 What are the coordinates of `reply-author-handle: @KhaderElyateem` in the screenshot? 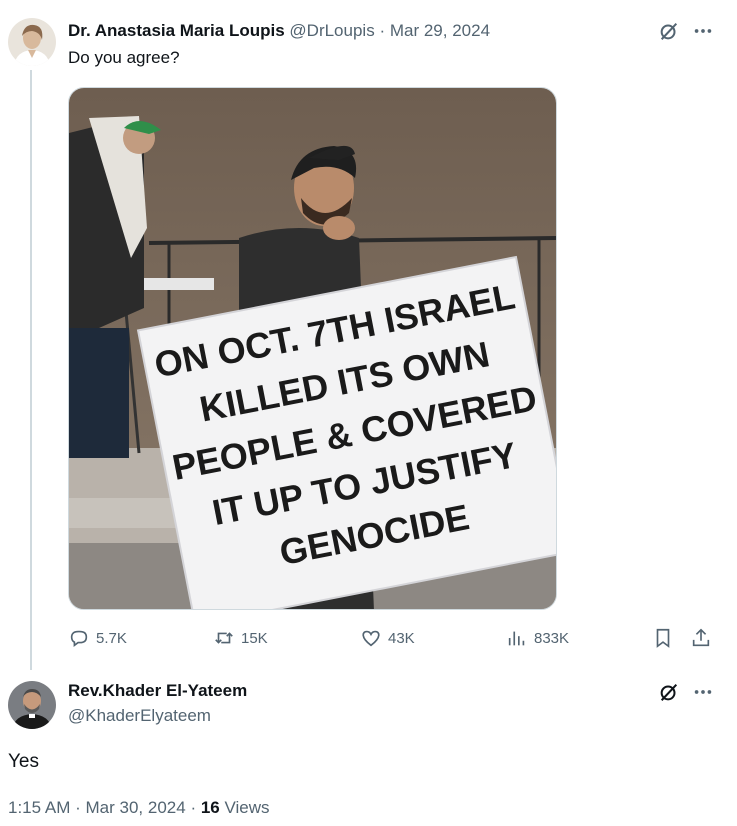 It's located at (139, 716).